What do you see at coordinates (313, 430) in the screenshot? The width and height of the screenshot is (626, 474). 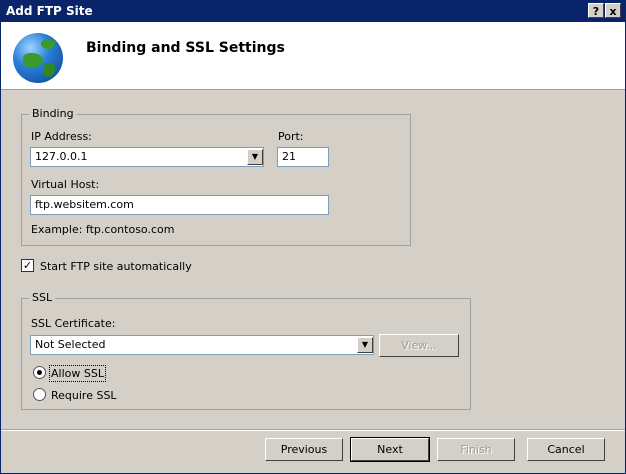 I see `footer-divider` at bounding box center [313, 430].